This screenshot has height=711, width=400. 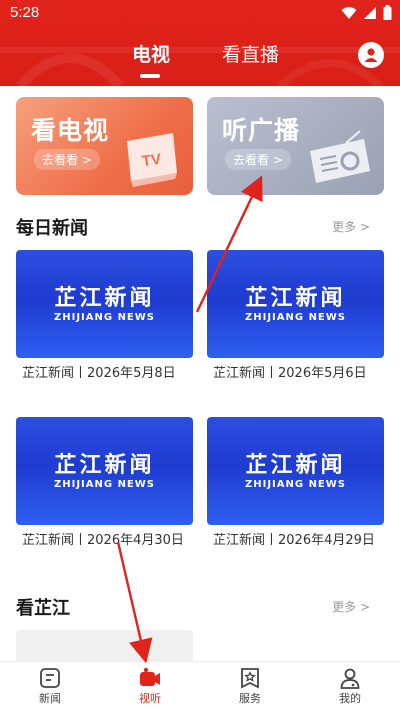 I want to click on wifi-icon, so click(x=349, y=12).